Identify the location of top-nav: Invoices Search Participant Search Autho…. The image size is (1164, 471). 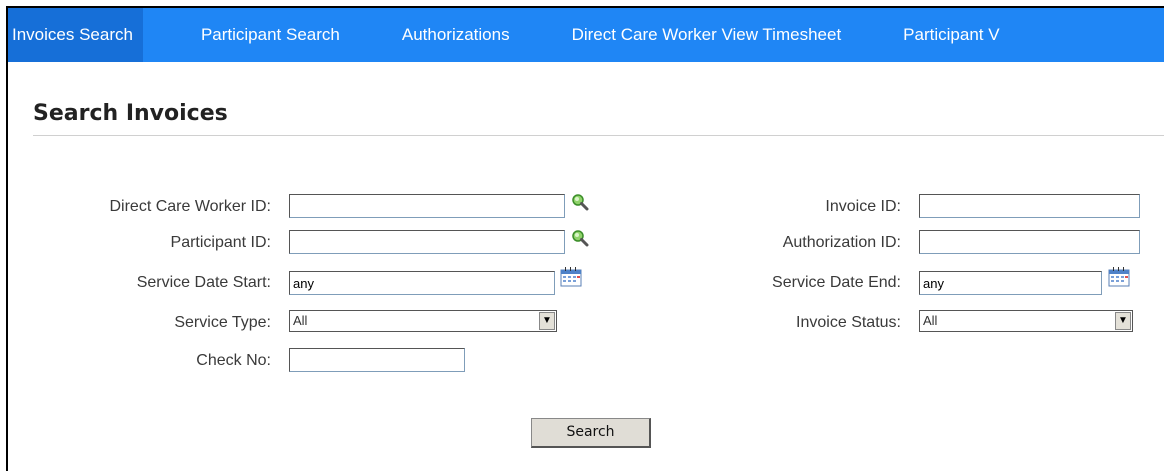
(586, 35).